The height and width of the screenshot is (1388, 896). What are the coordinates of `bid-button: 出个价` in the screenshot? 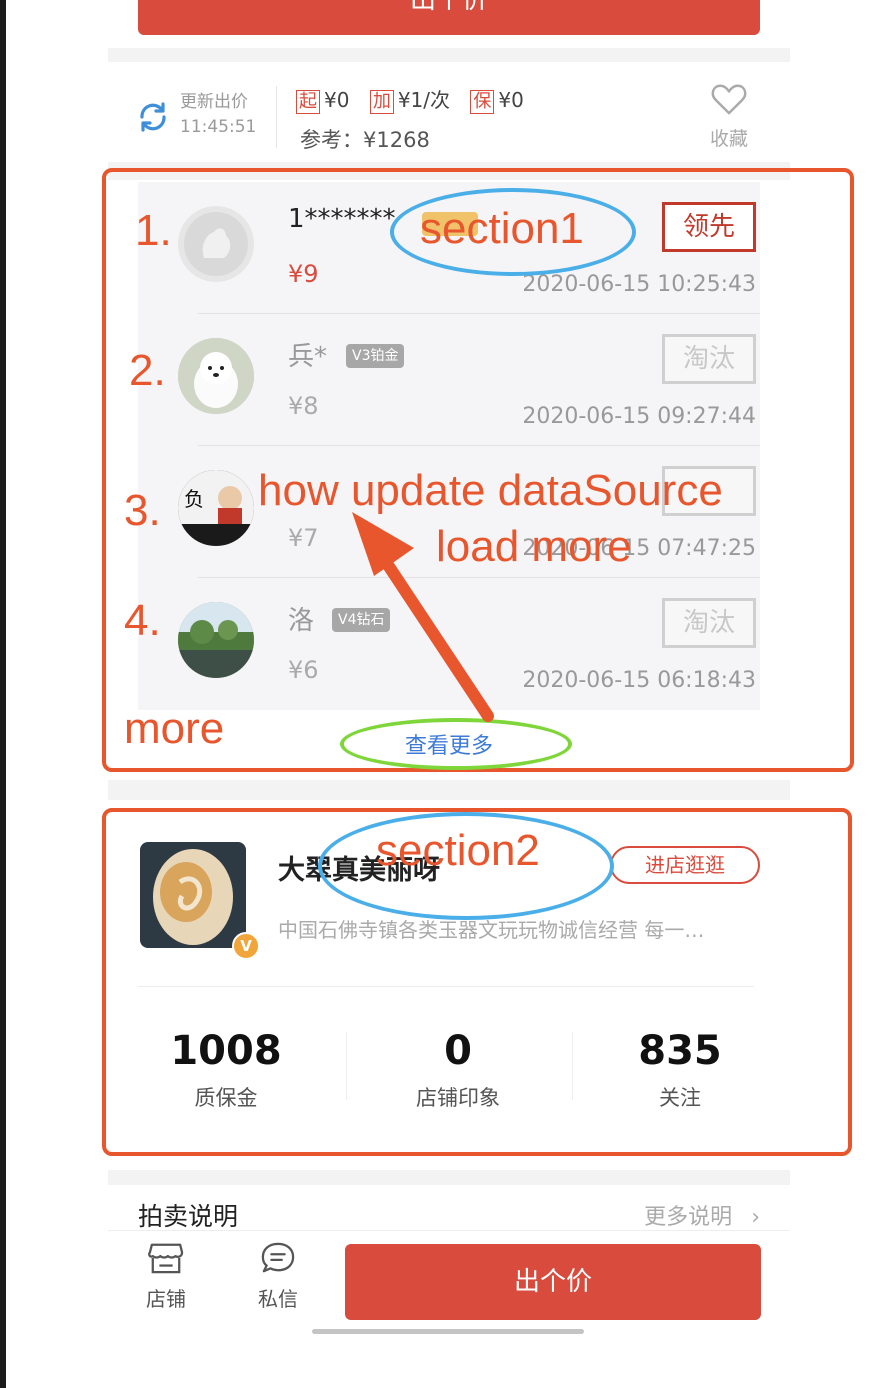 It's located at (553, 1282).